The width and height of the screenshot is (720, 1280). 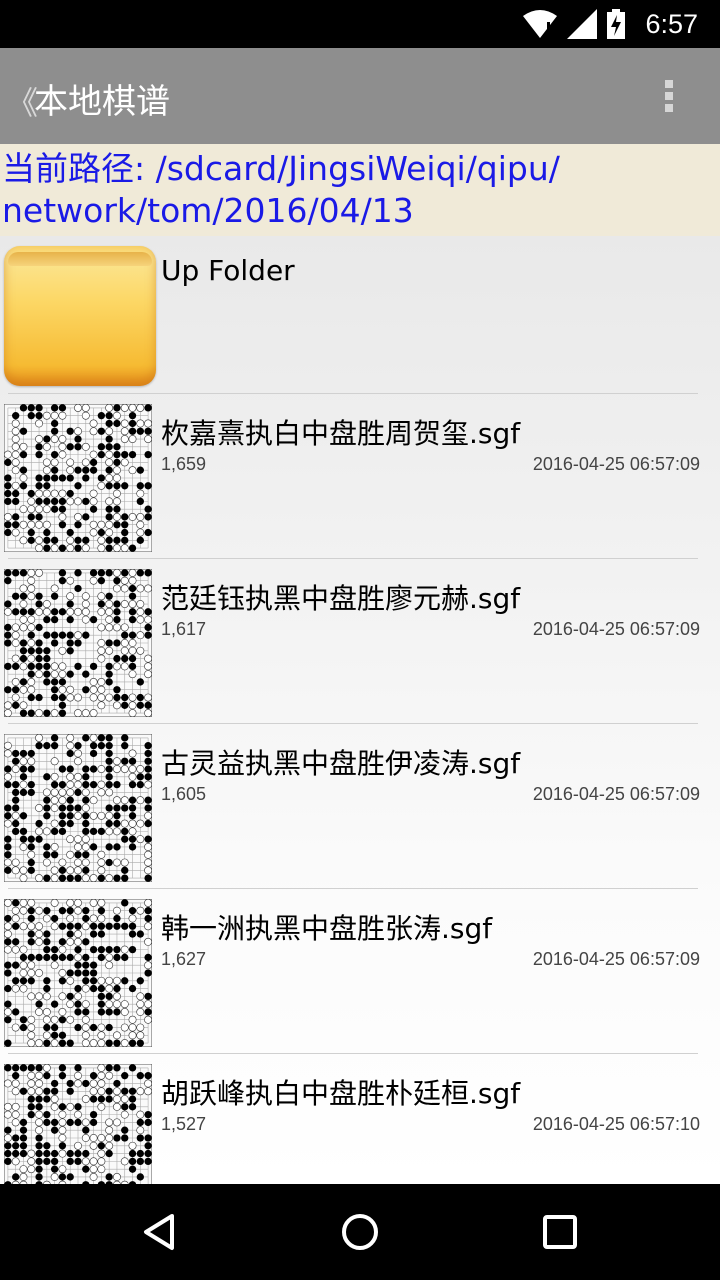 I want to click on file-name: 杴嘉熹执白中盘胜周贺玺.sgf, so click(x=341, y=433).